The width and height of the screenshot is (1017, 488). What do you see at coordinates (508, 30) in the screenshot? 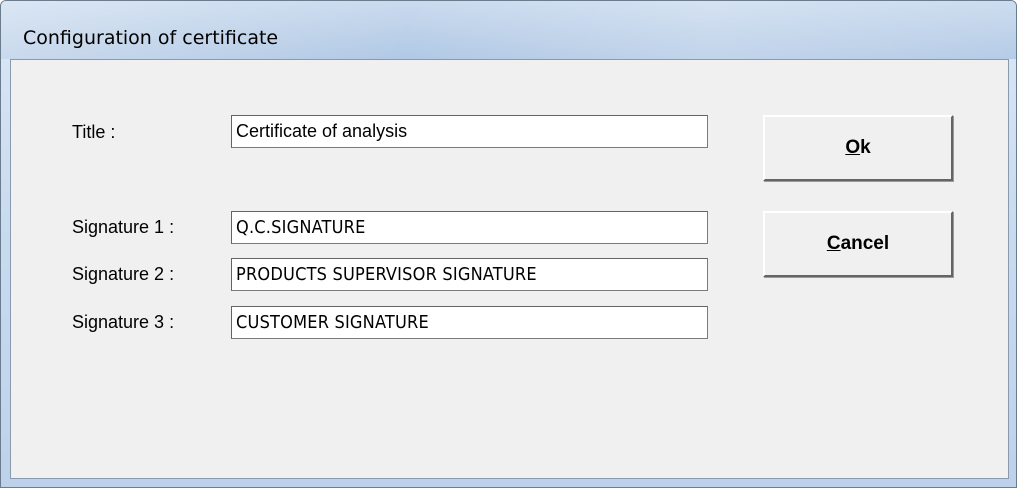
I see `title-bar: Configuration of certificate` at bounding box center [508, 30].